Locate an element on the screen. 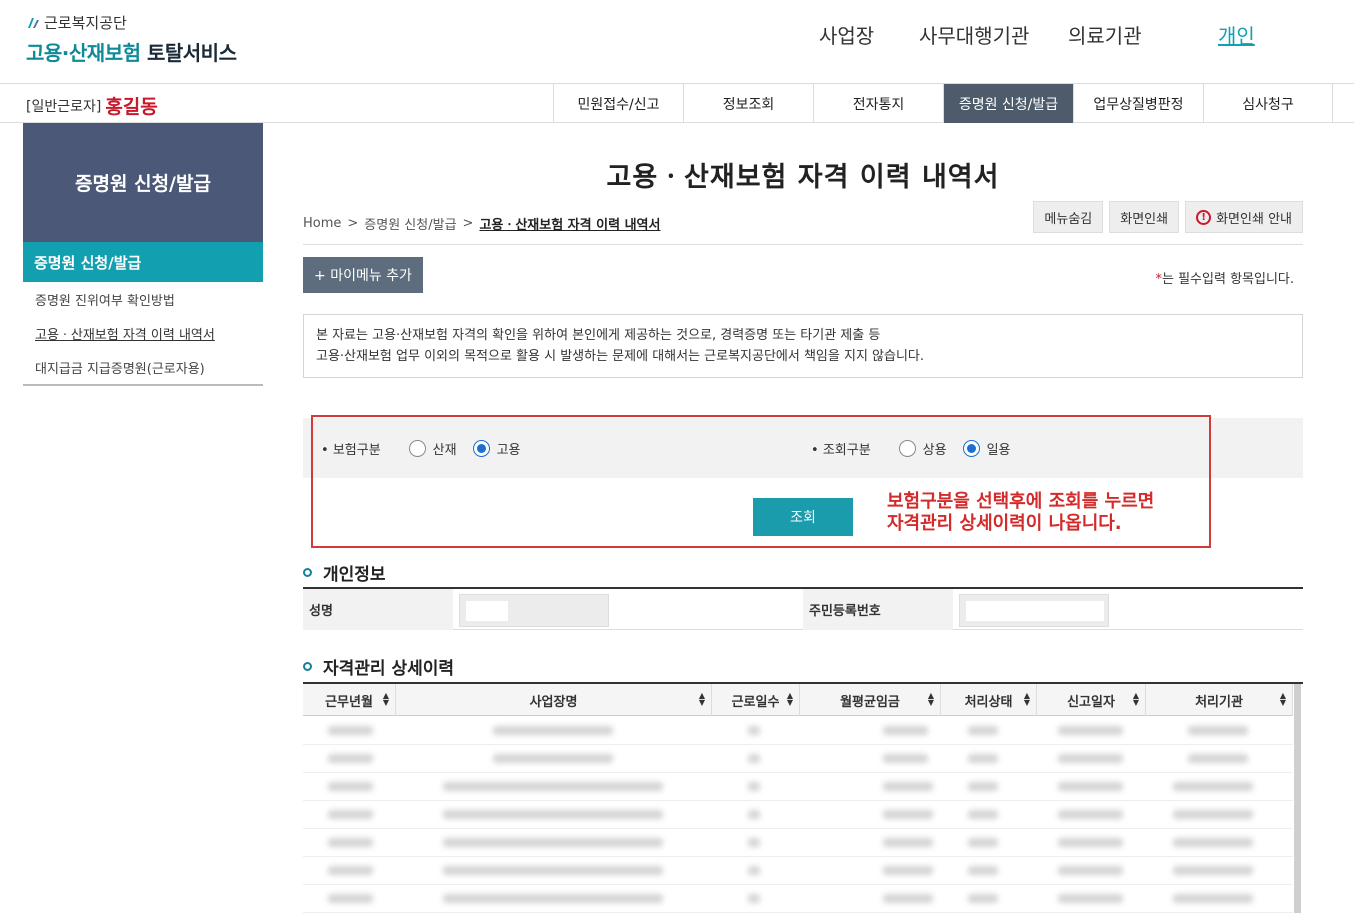 This screenshot has height=913, width=1354. breadcrumb-sep: > is located at coordinates (468, 223).